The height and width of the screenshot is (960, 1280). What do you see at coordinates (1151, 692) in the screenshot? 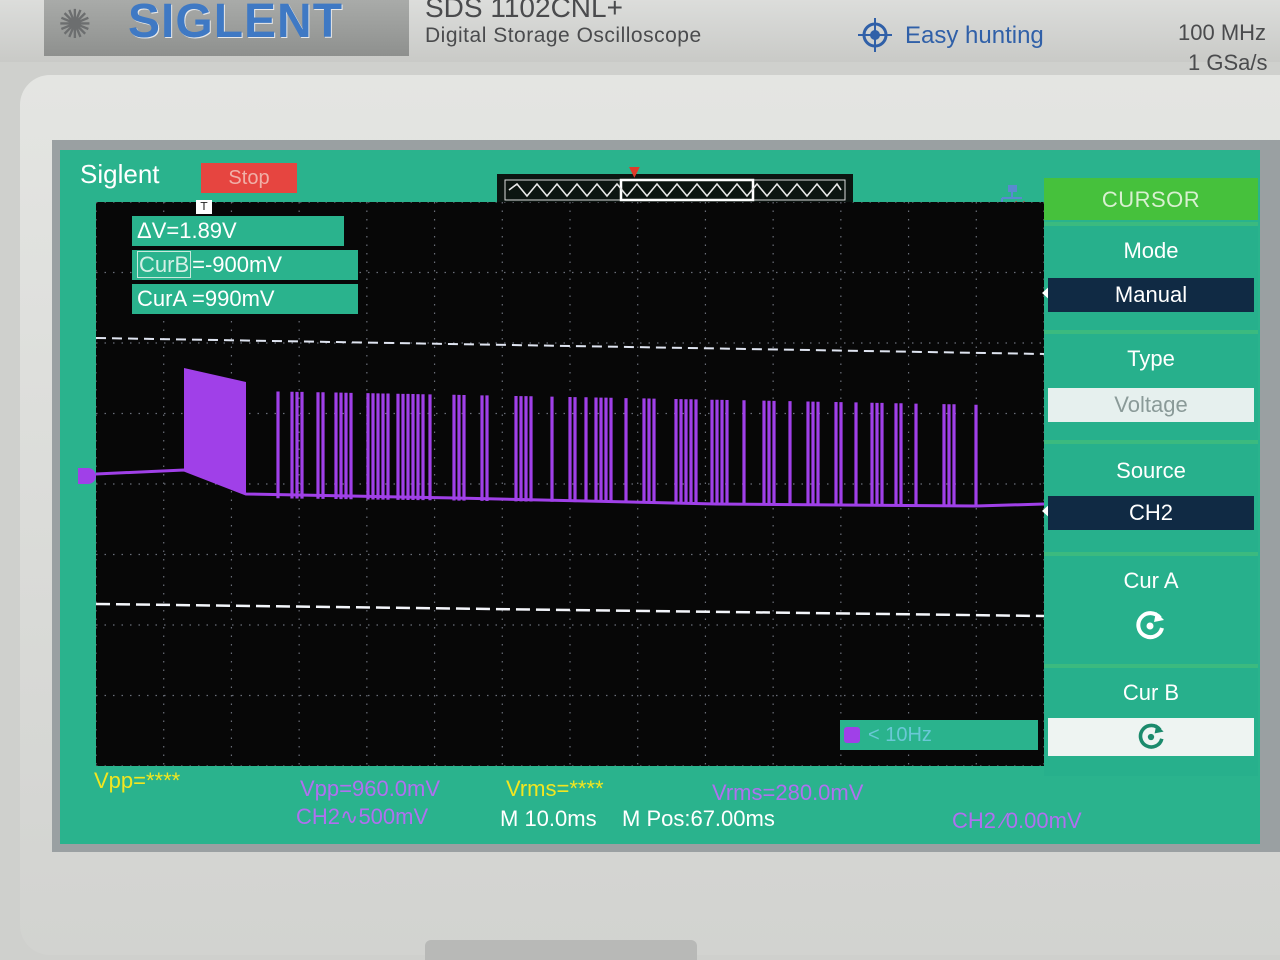
I see `cur-b-label: Cur B` at bounding box center [1151, 692].